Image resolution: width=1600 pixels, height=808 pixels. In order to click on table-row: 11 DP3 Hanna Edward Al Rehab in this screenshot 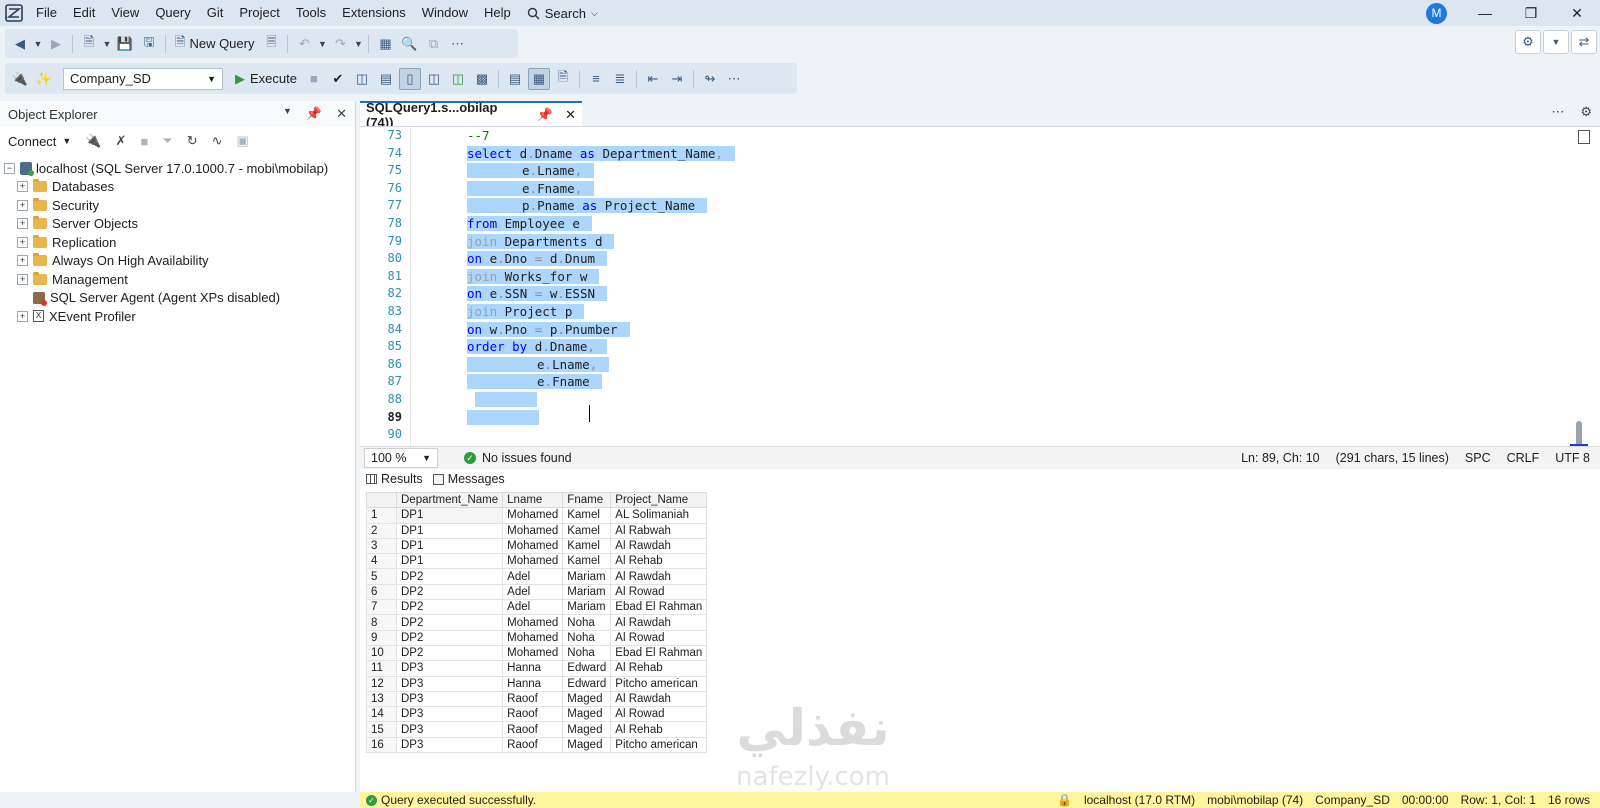, I will do `click(537, 668)`.